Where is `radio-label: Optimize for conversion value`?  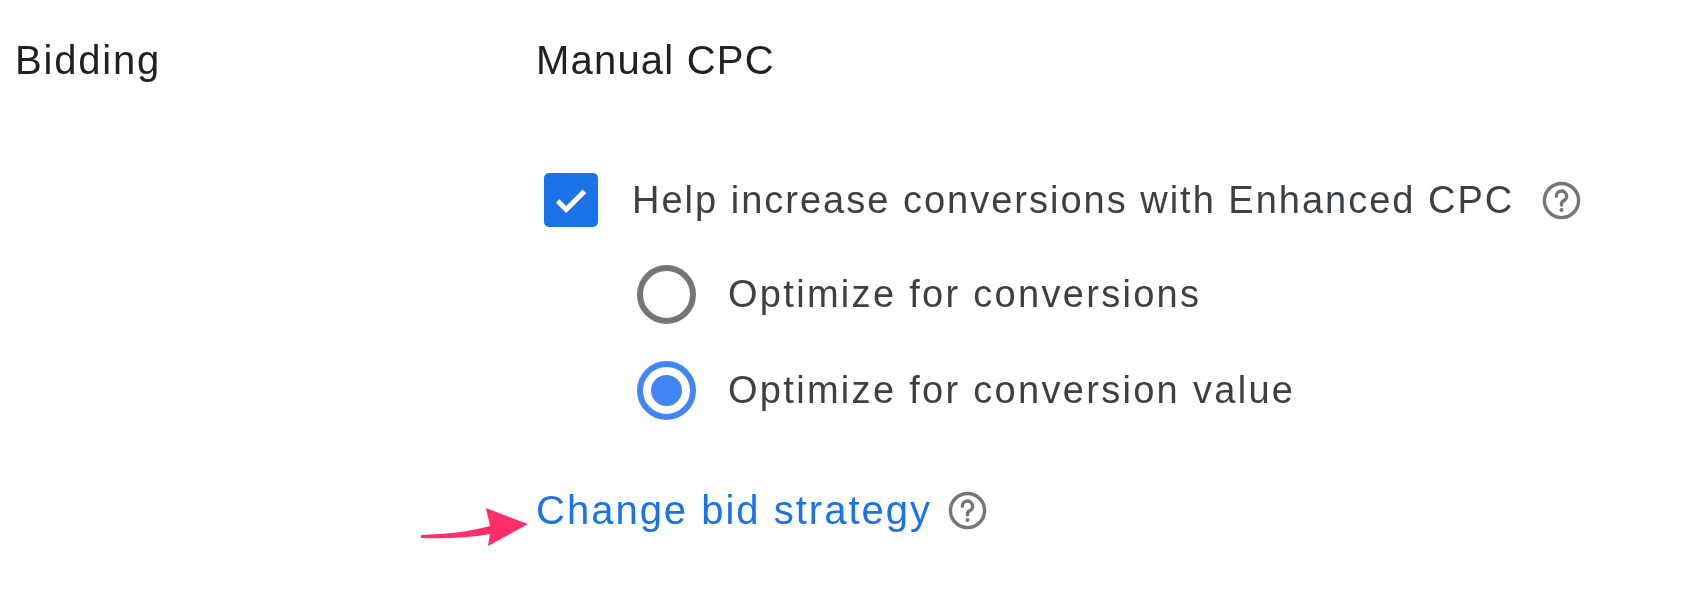
radio-label: Optimize for conversion value is located at coordinates (1012, 390).